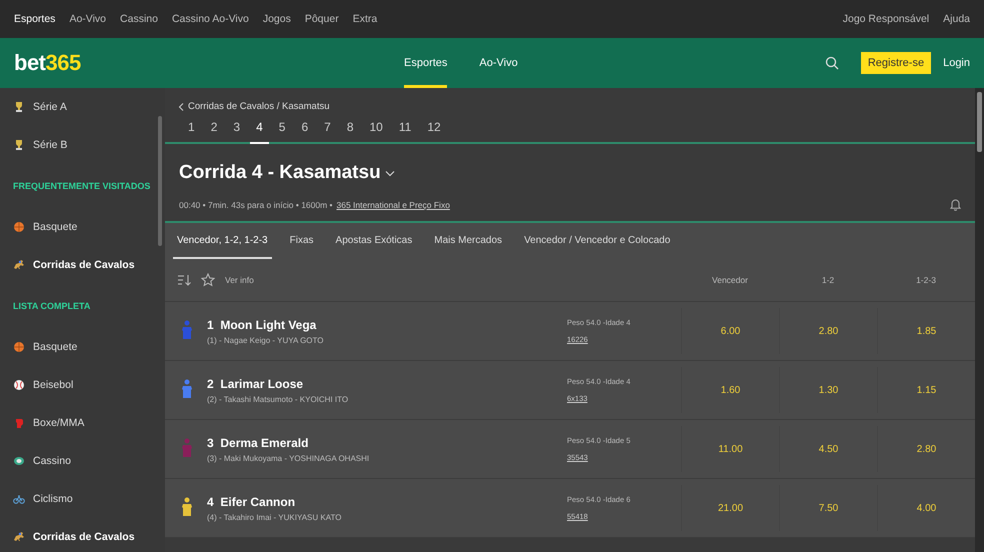  I want to click on horse-name: 3 Derma Emerald, so click(258, 443).